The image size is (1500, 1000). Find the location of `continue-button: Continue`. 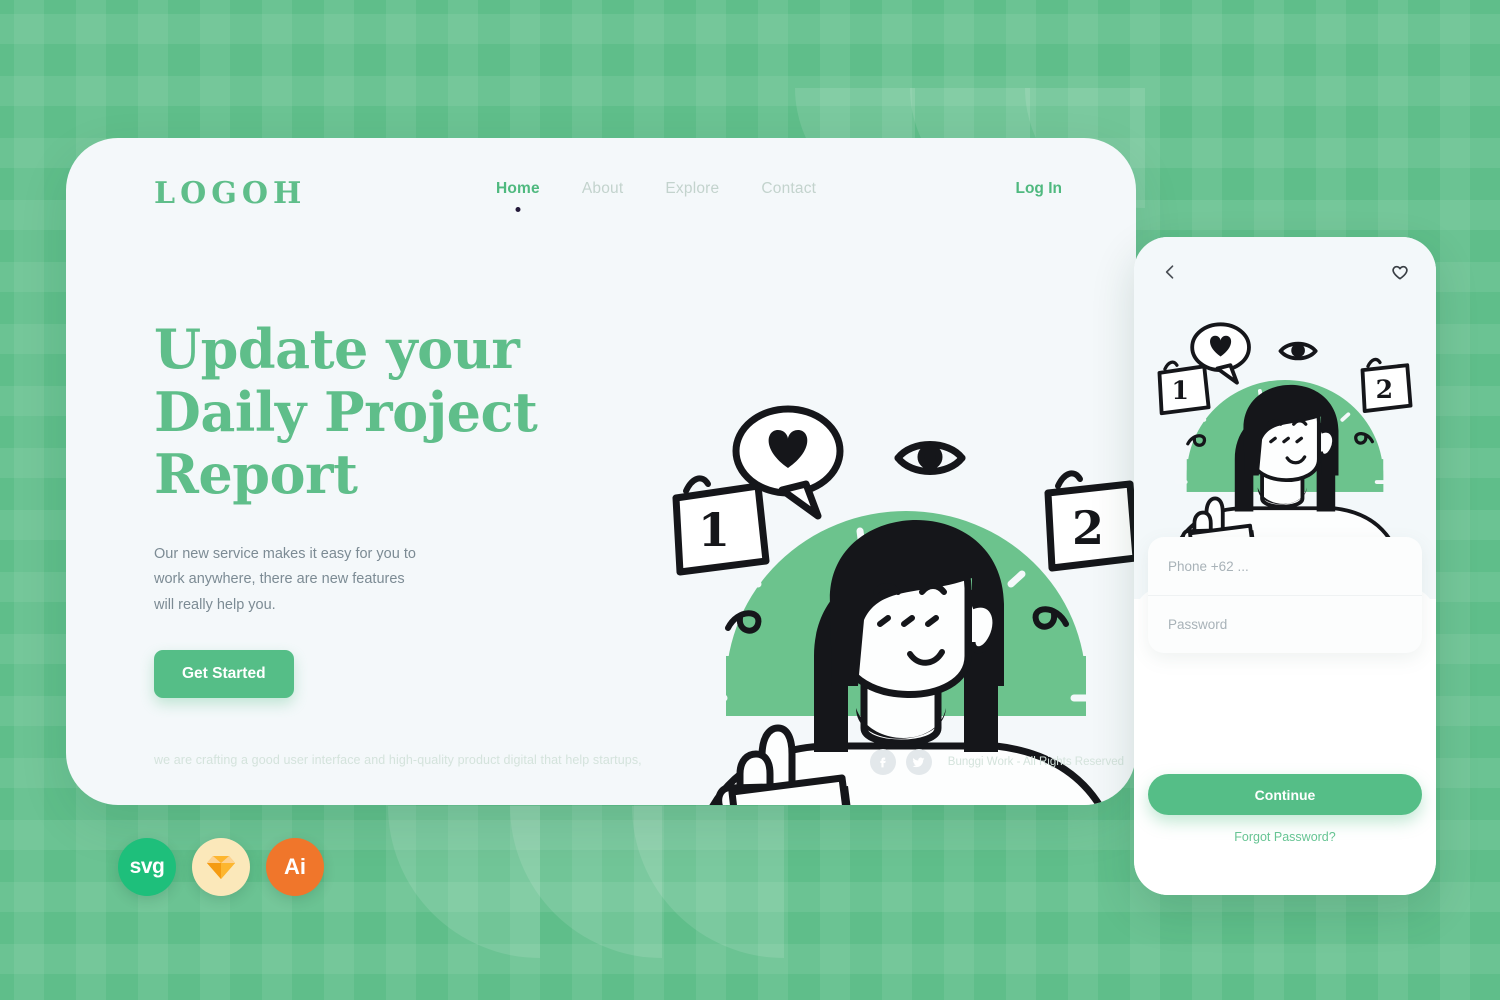

continue-button: Continue is located at coordinates (1285, 794).